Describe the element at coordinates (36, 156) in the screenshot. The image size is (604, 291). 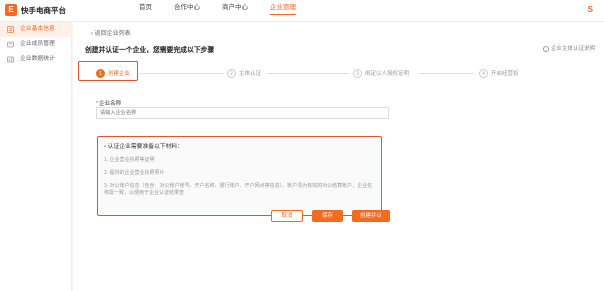
I see `sidebar: 企业基本信息 企业成员管理 企业数据统计` at that location.